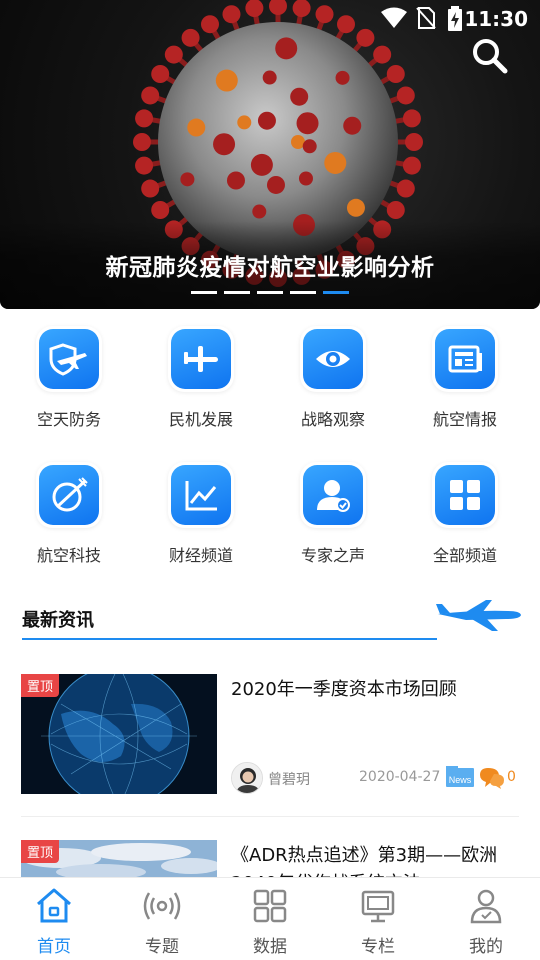  Describe the element at coordinates (289, 779) in the screenshot. I see `author-name: 曾碧玥` at that location.